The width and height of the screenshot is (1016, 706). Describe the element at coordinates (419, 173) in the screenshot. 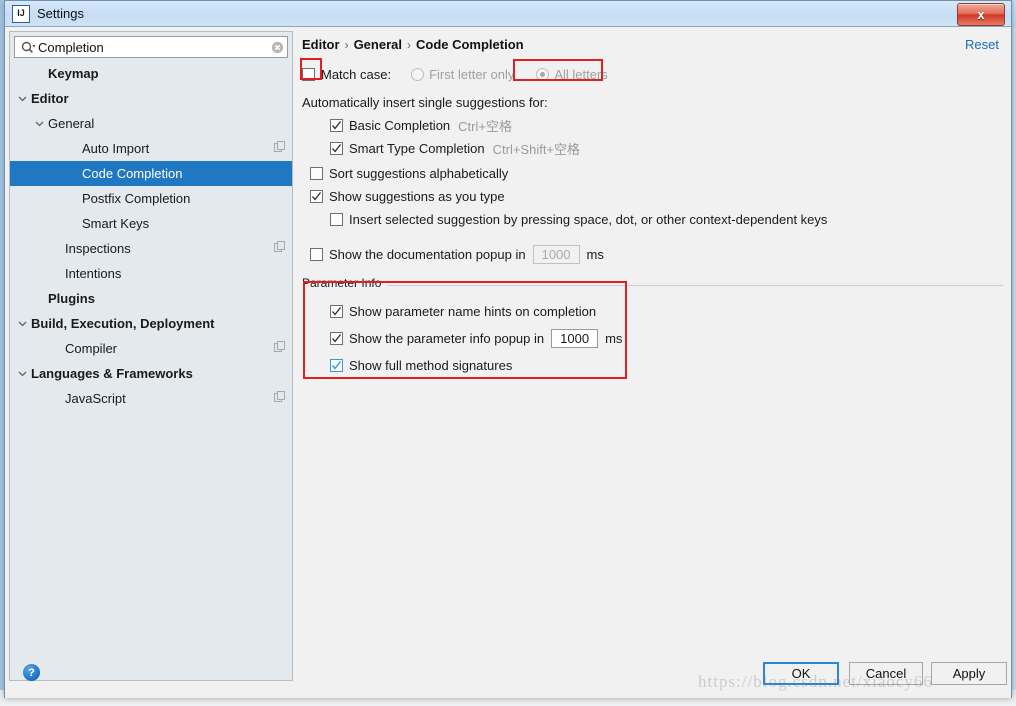

I see `sort-suggestions-label: Sort suggestions alphabetically` at that location.